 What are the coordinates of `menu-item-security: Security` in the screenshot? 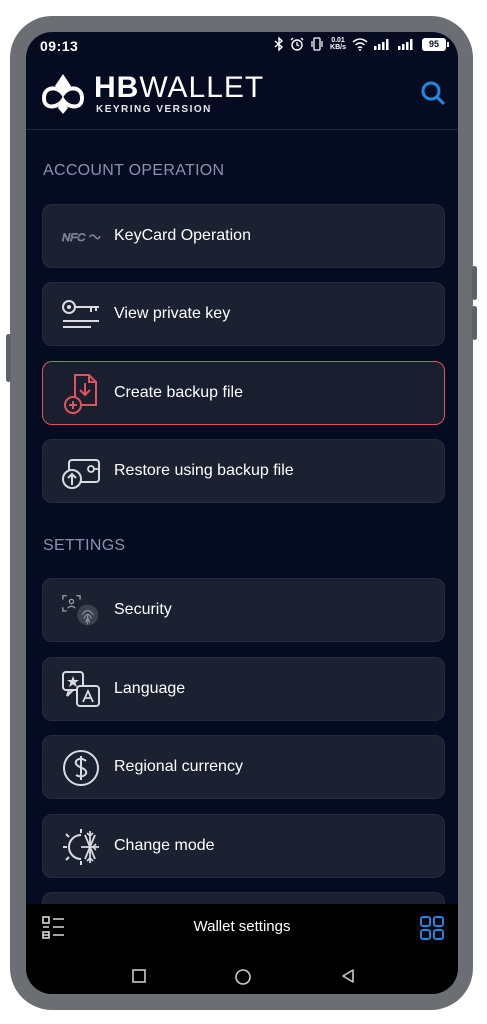 It's located at (243, 610).